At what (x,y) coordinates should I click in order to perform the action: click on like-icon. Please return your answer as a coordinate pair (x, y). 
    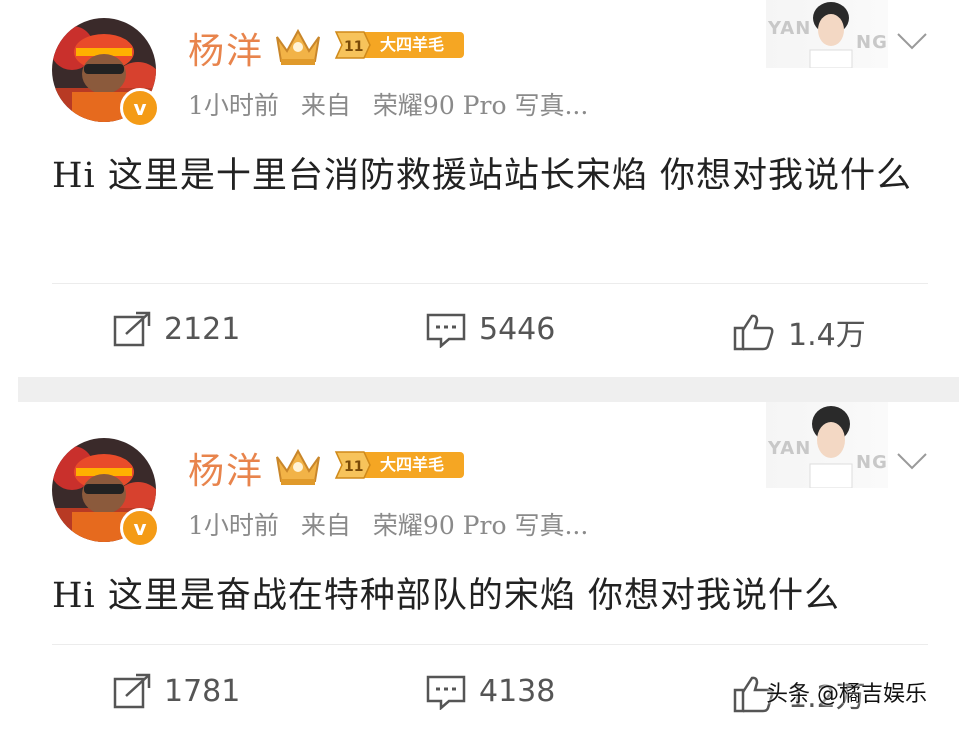
    Looking at the image, I should click on (753, 332).